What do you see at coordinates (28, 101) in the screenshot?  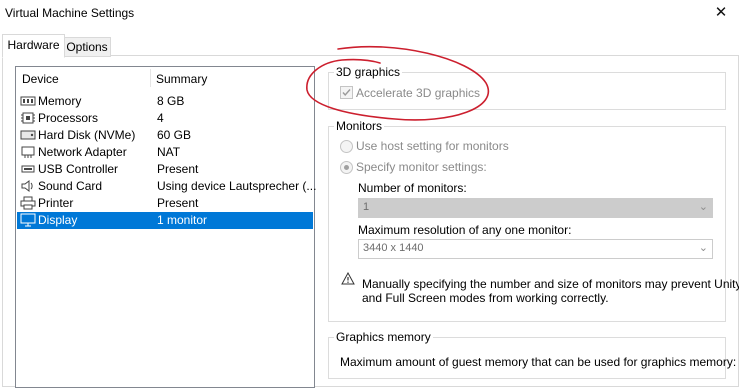 I see `memory-icon` at bounding box center [28, 101].